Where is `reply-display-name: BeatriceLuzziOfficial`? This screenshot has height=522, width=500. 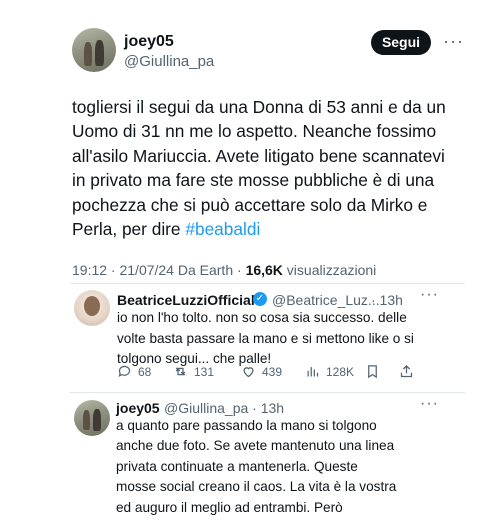
reply-display-name: BeatriceLuzziOfficial is located at coordinates (186, 300).